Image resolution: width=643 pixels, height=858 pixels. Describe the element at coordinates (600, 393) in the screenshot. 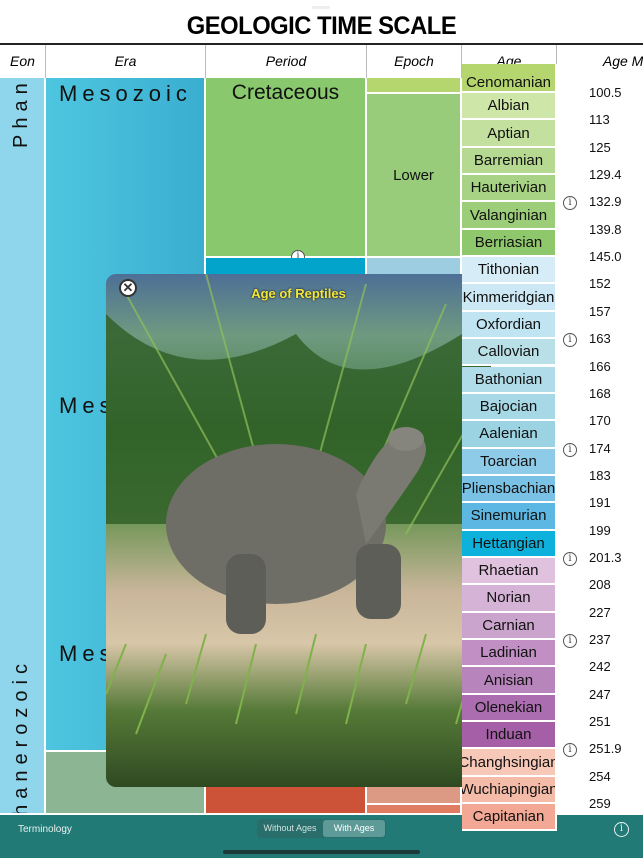

I see `age-ma-value: 168` at that location.